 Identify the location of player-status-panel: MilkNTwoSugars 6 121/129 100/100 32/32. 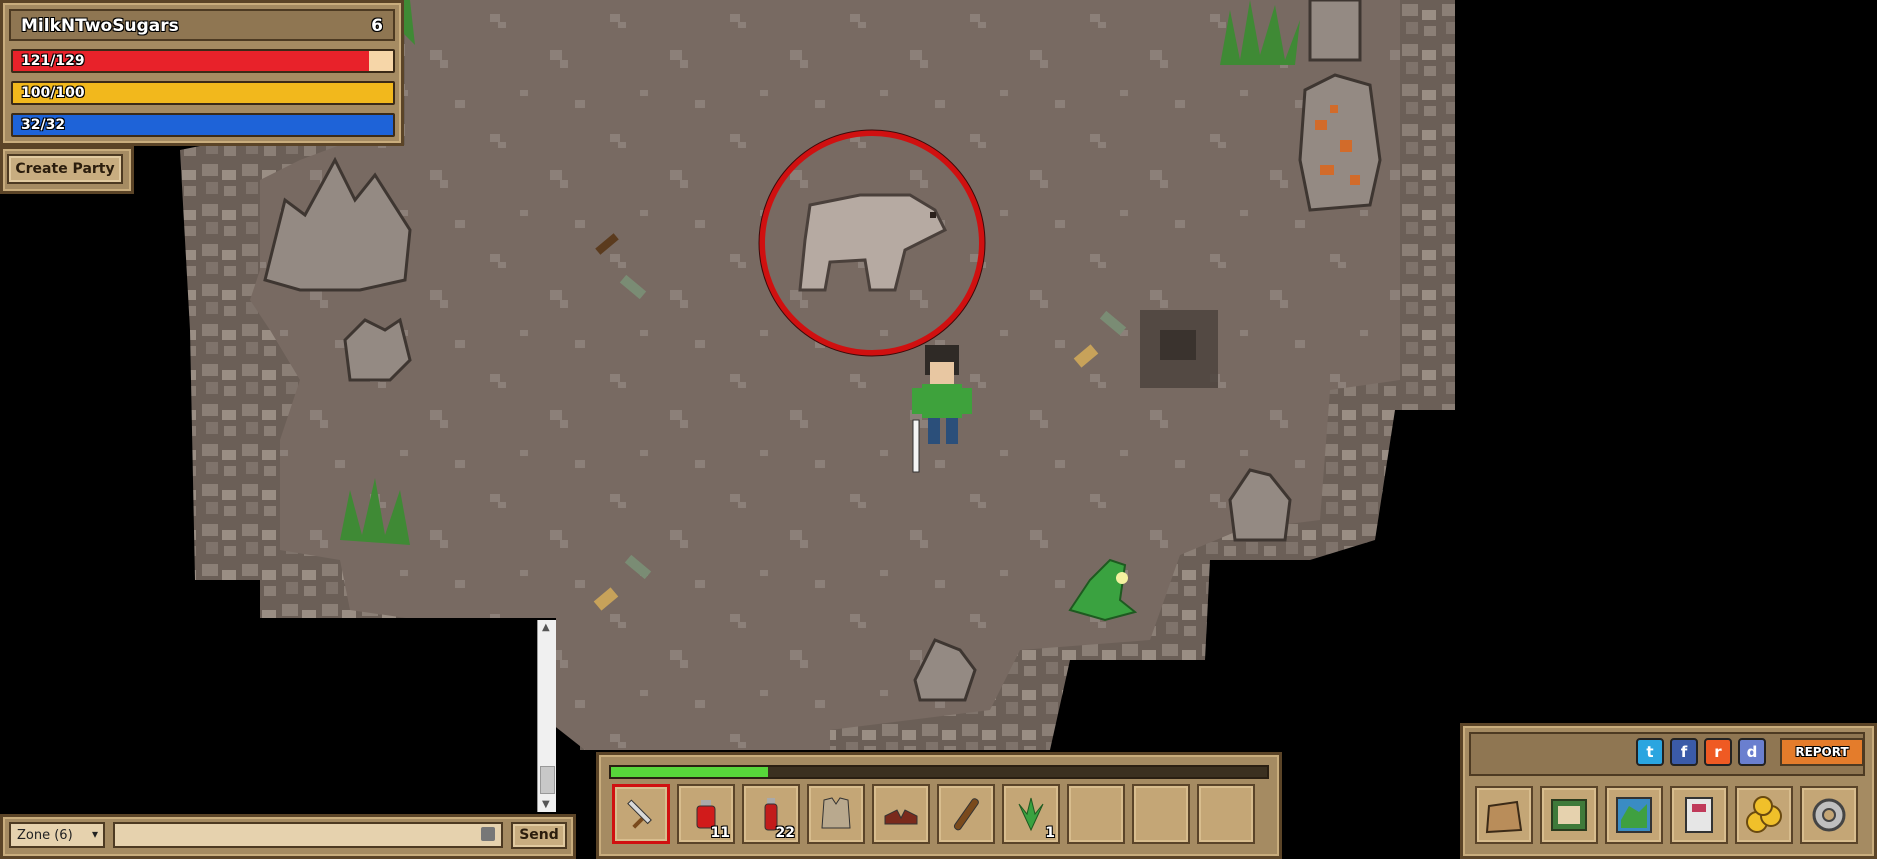
(202, 73).